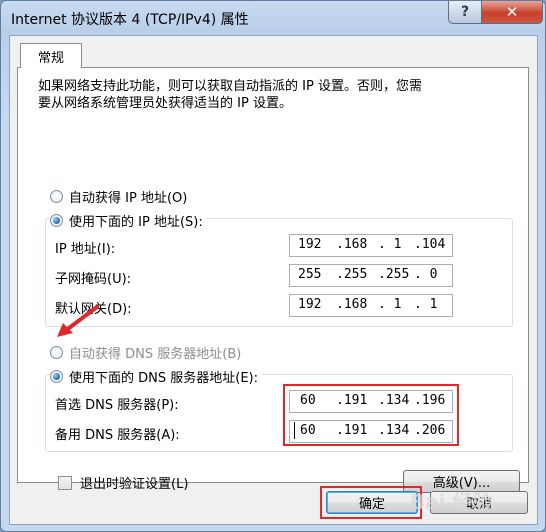 The height and width of the screenshot is (532, 546). I want to click on red-arrow-icon, so click(78, 321).